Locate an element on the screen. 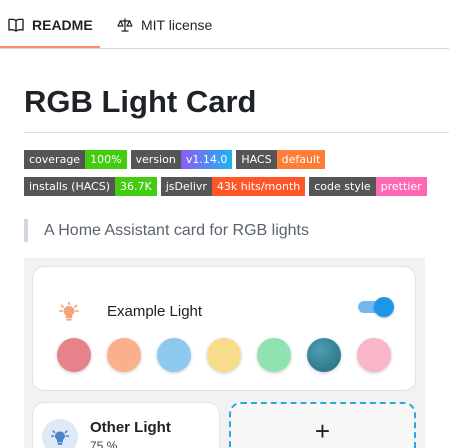 The height and width of the screenshot is (448, 449). badge-value: prettier is located at coordinates (401, 186).